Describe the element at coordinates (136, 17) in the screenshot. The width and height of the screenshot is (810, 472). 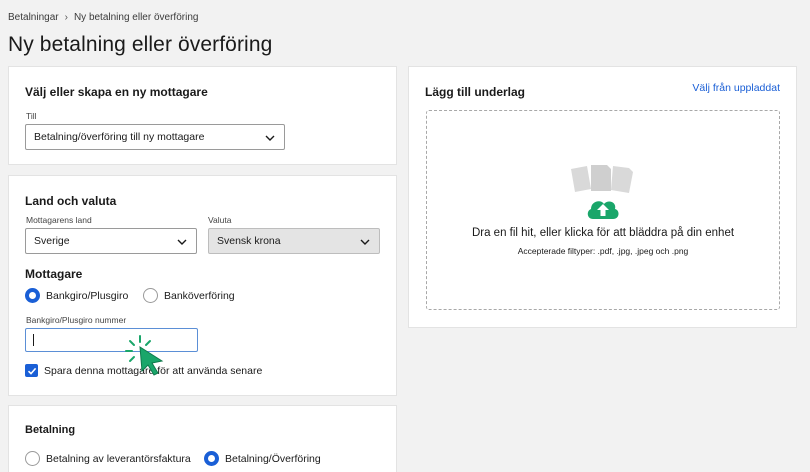
I see `breadcrumb-current: Ny betalning eller överföring` at that location.